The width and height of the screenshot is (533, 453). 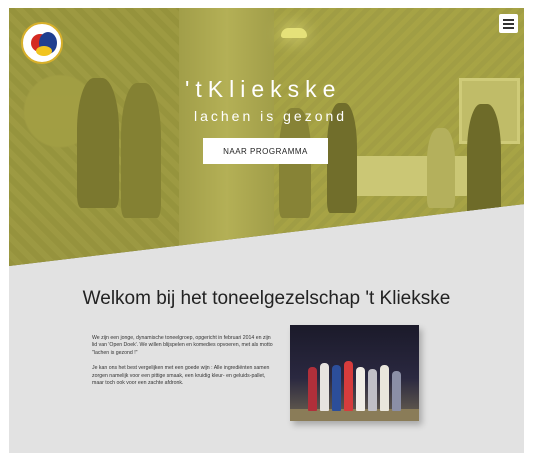 I want to click on program-button: NAAR PROGRAMMA, so click(x=265, y=151).